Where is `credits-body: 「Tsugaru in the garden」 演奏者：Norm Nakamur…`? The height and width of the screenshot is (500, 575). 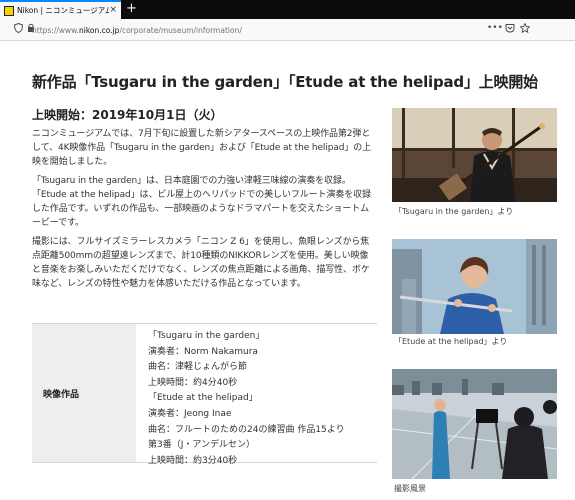
credits-body: 「Tsugaru in the garden」 演奏者：Norm Nakamur… is located at coordinates (256, 395).